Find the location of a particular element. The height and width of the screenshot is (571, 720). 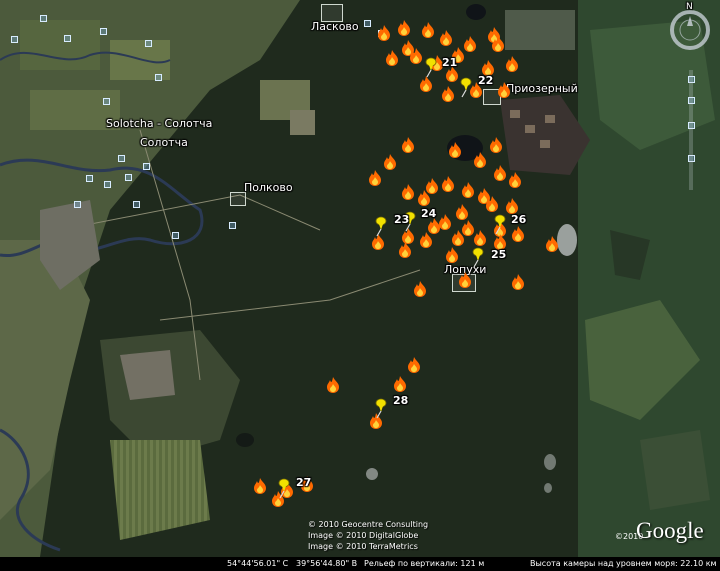

altitude-readout: Высота камеры над уровнем моря: 22.10 км is located at coordinates (623, 563).